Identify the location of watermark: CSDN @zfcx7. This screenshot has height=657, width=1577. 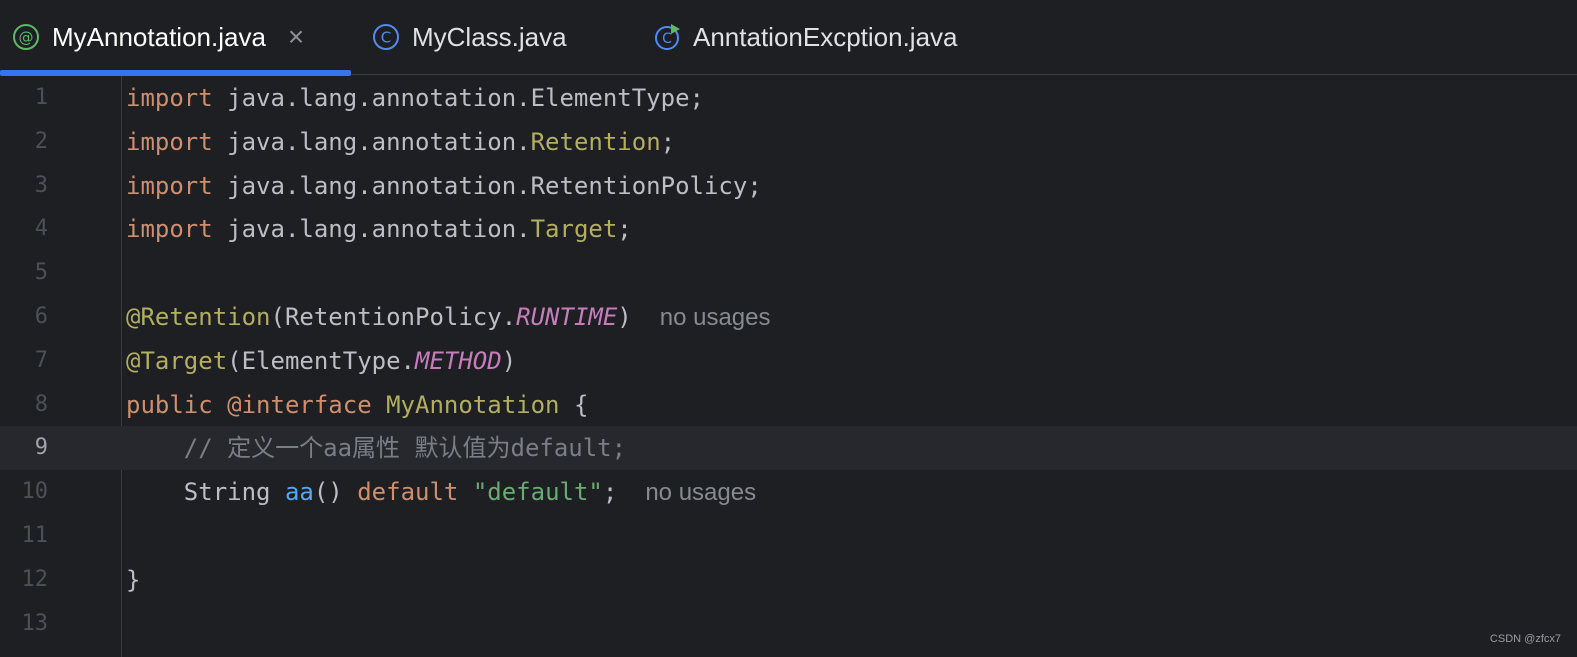
(1525, 639).